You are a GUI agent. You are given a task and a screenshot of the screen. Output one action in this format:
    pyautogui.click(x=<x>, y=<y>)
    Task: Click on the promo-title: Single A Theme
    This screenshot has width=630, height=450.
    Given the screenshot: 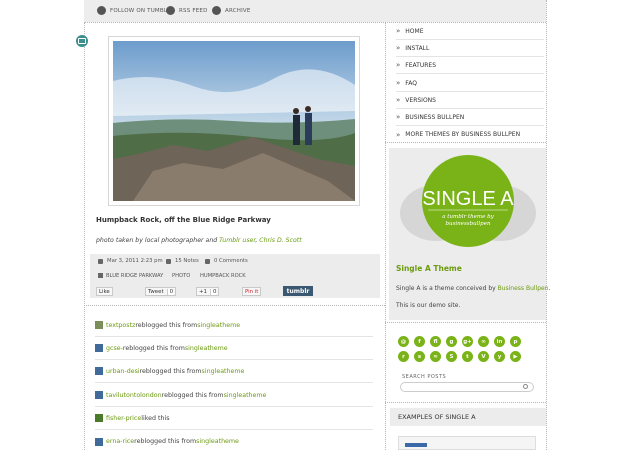 What is the action you would take?
    pyautogui.click(x=429, y=268)
    